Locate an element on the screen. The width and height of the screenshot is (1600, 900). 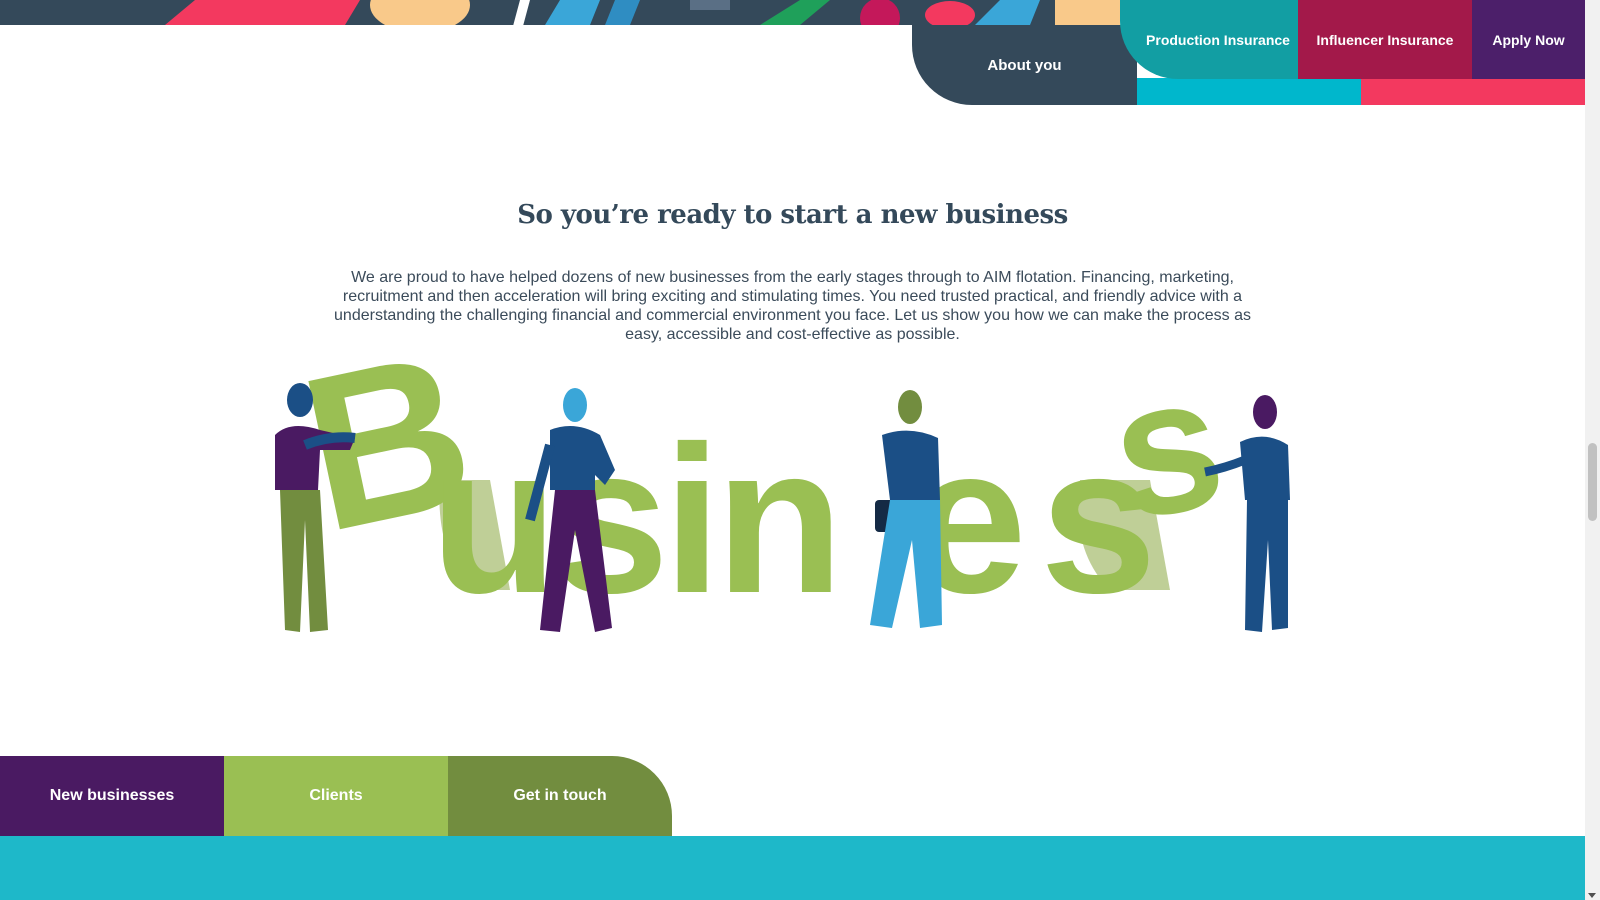
footer-band is located at coordinates (792, 868).